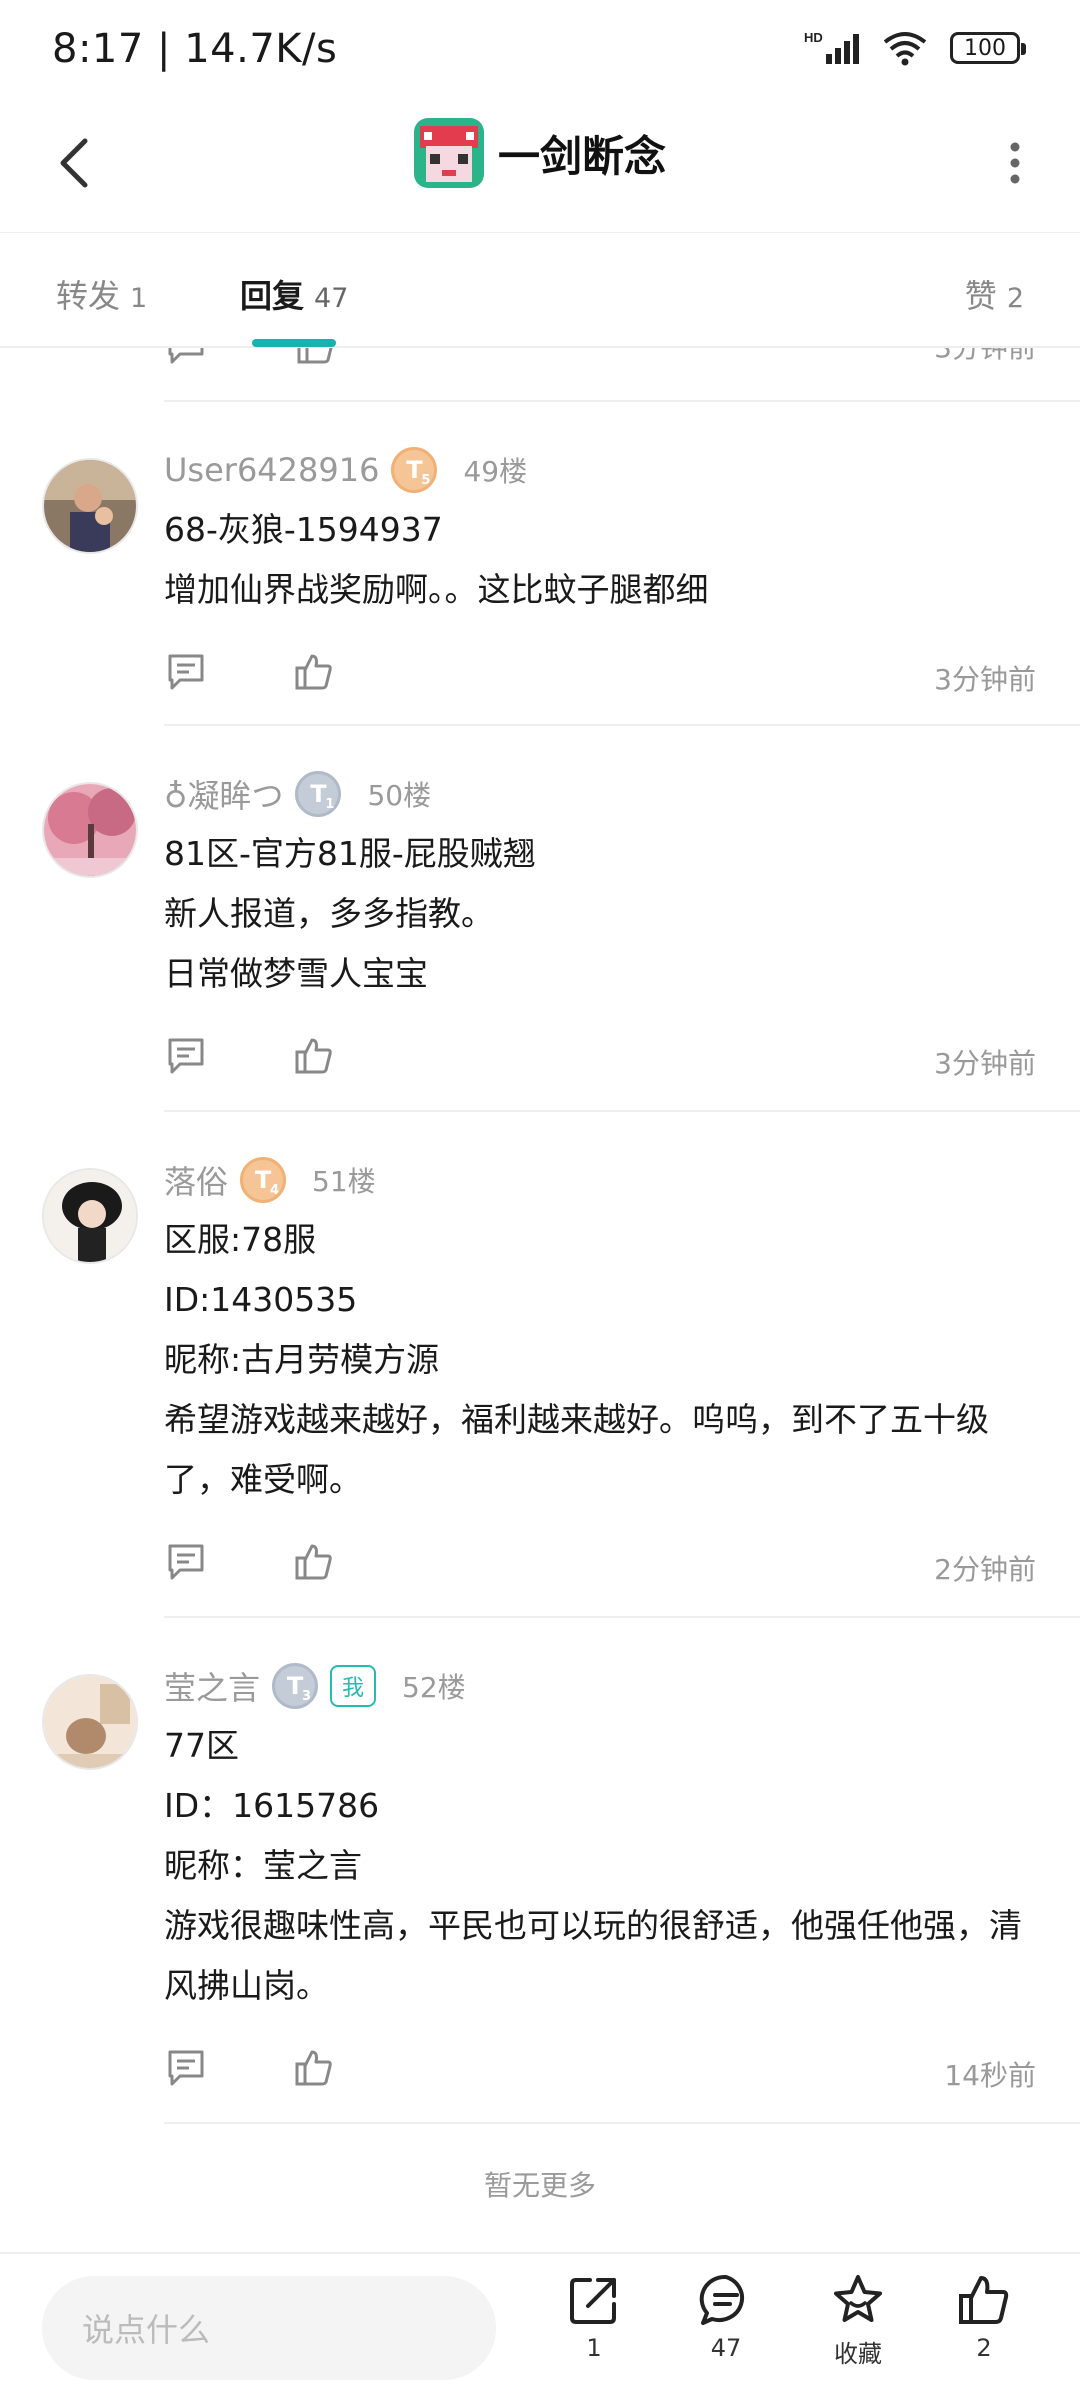 Image resolution: width=1080 pixels, height=2400 pixels. I want to click on tab-replies: 回复 47, so click(294, 294).